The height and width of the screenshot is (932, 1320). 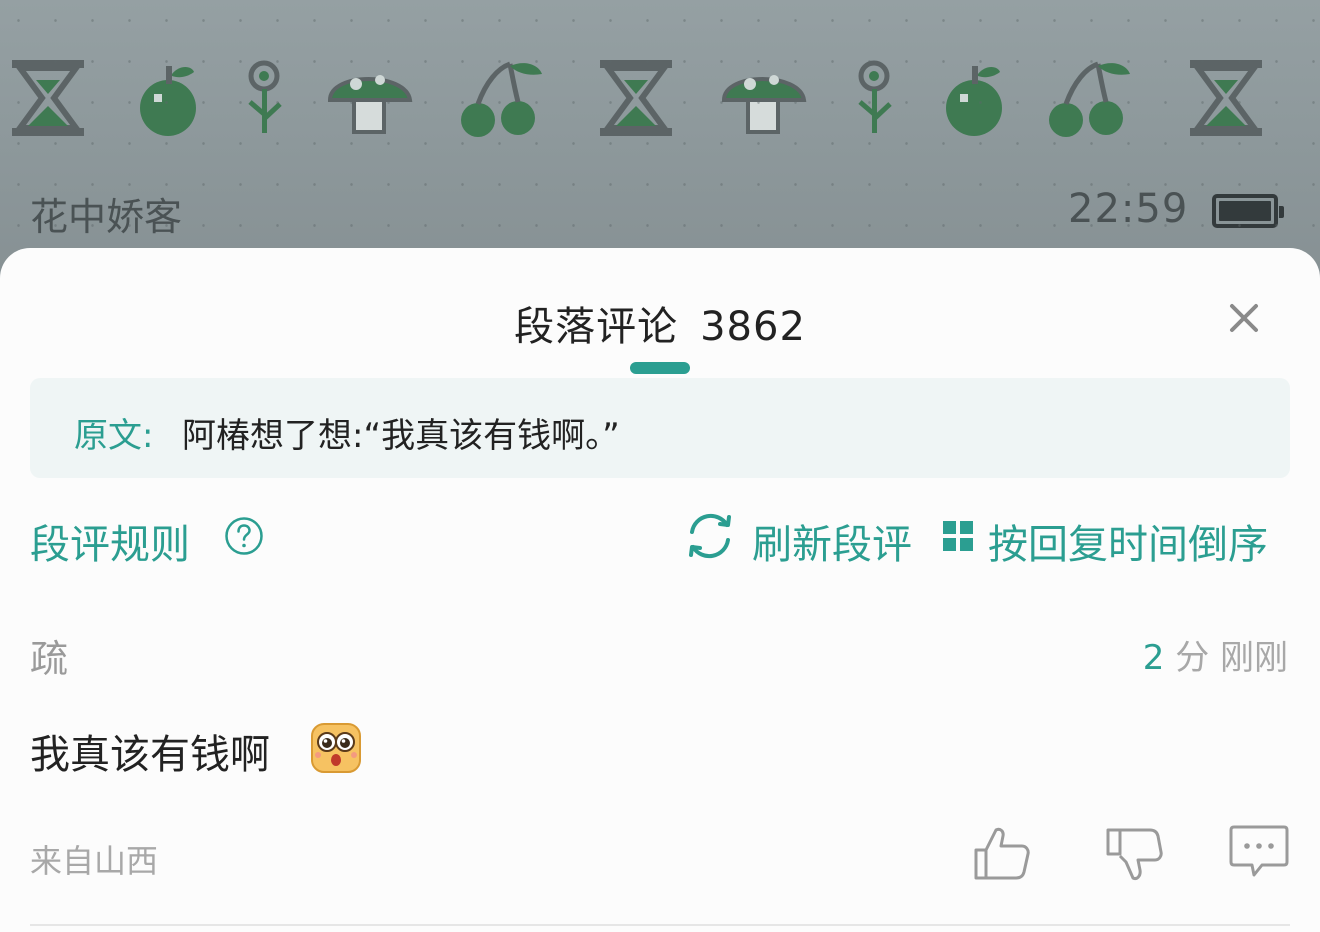 What do you see at coordinates (958, 536) in the screenshot?
I see `grid-sort-icon` at bounding box center [958, 536].